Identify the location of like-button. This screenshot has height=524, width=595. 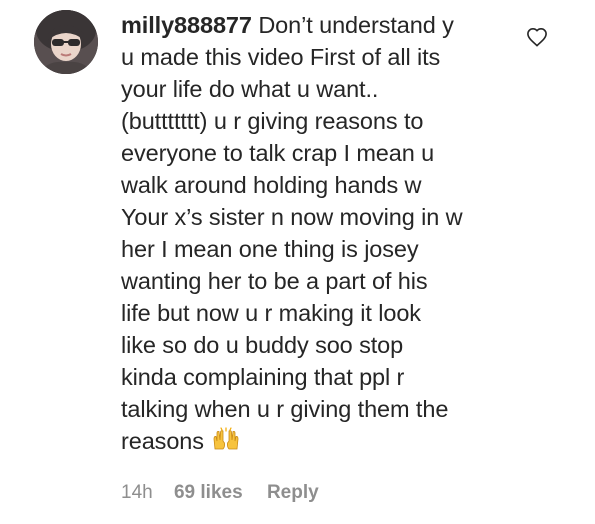
(537, 37).